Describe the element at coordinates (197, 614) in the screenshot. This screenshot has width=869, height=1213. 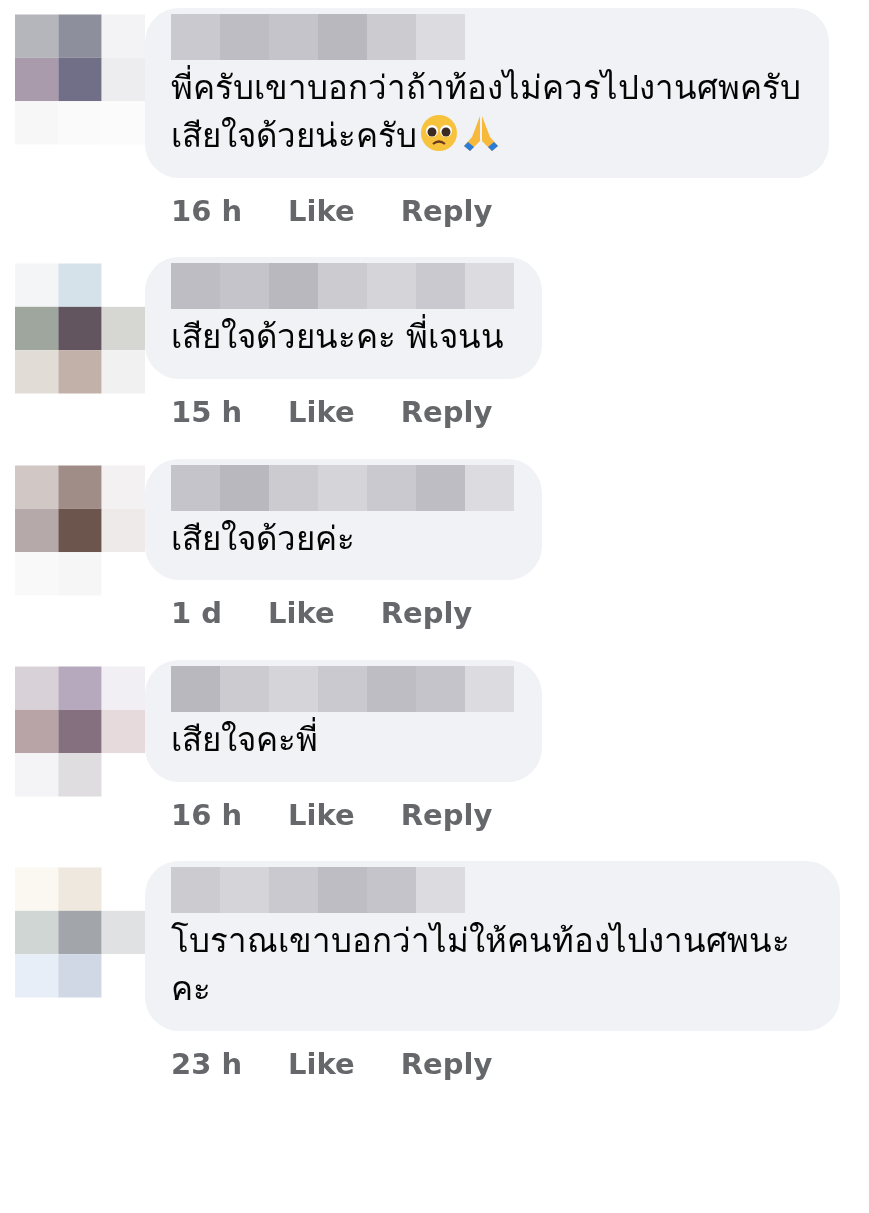
I see `timestamp: 1 d` at that location.